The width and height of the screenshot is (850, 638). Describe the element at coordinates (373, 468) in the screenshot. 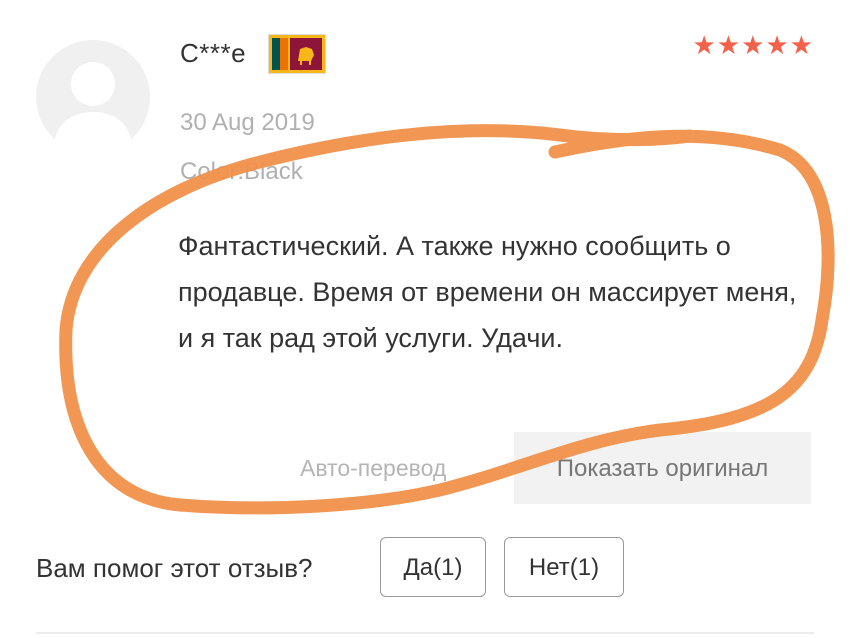

I see `auto-translate-label: Авто-перевод` at that location.